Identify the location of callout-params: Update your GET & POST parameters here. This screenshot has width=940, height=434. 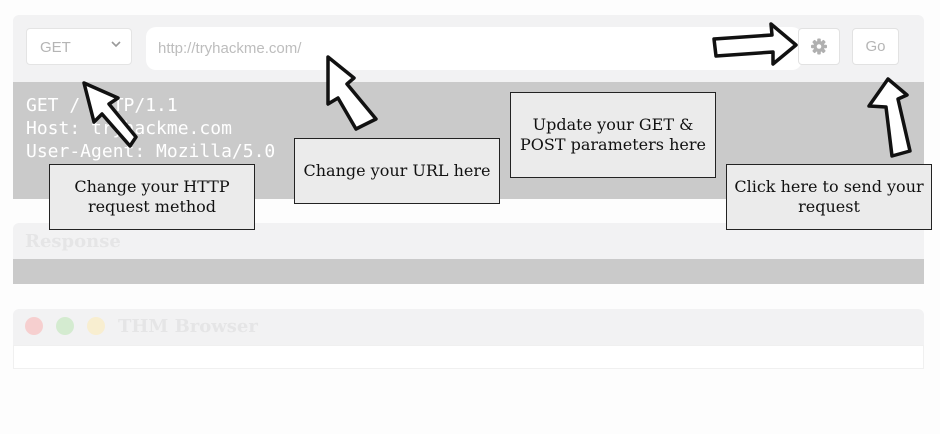
(613, 135).